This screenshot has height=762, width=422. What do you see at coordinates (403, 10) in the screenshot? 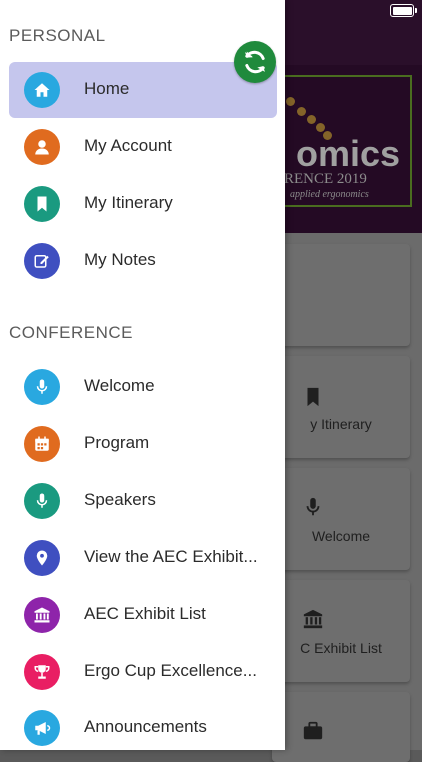
I see `battery-icon` at bounding box center [403, 10].